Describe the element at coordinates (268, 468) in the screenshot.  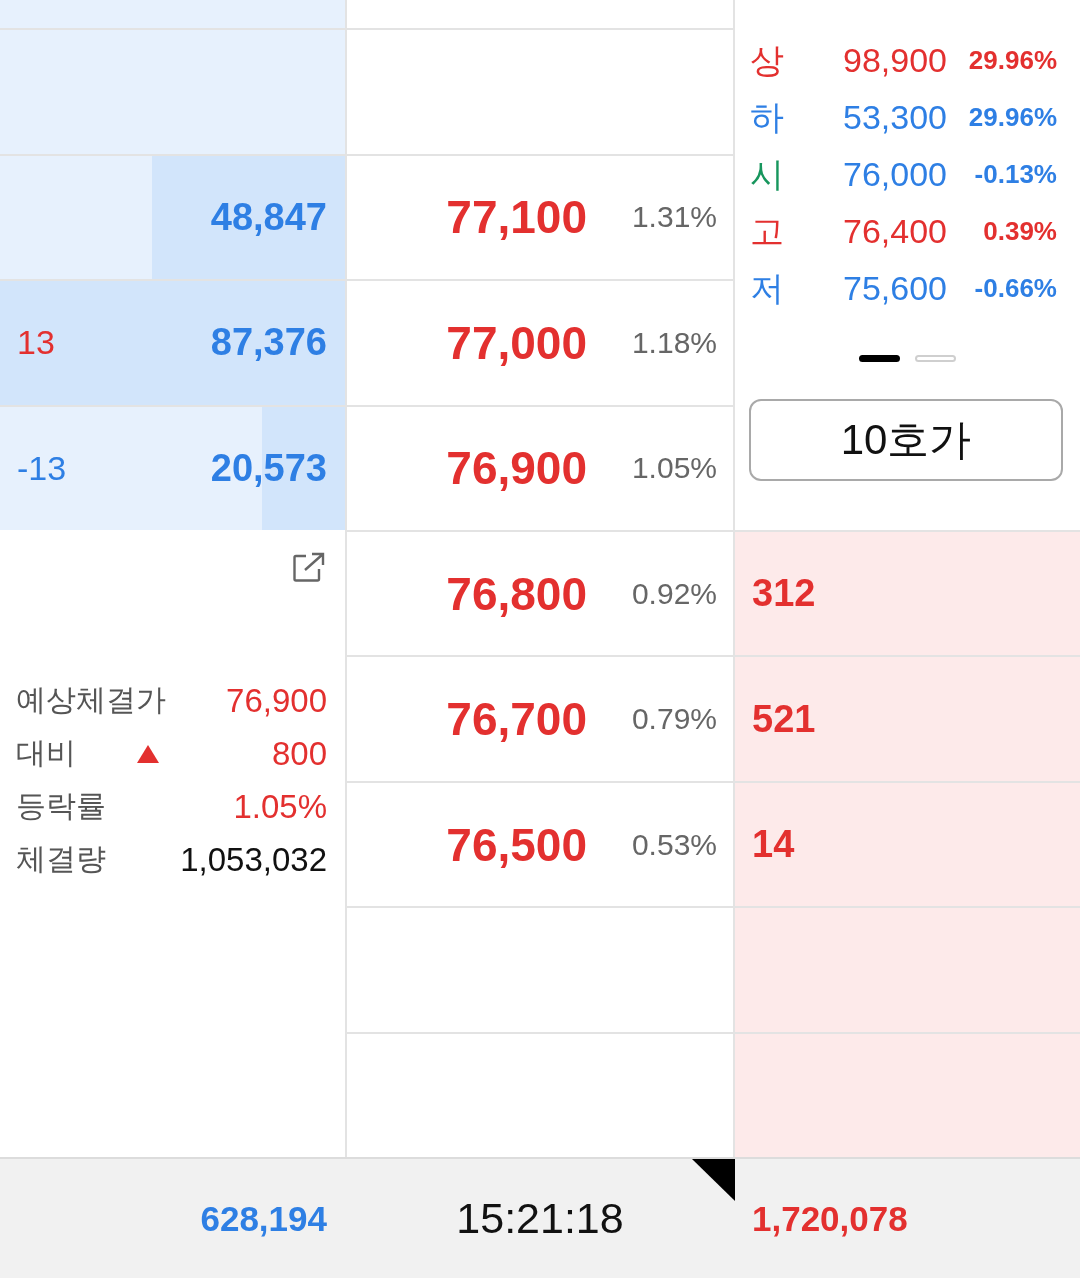
I see `ask-quantity: 20,573` at that location.